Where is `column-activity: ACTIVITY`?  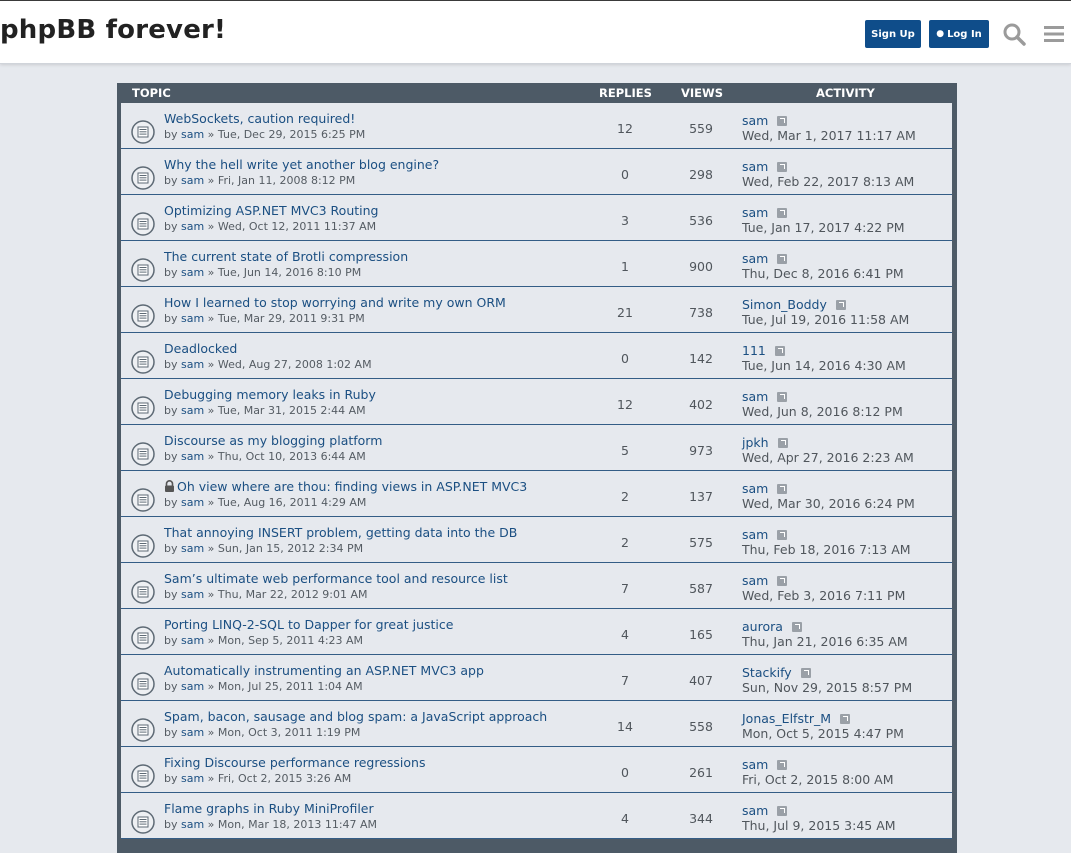
column-activity: ACTIVITY is located at coordinates (845, 93).